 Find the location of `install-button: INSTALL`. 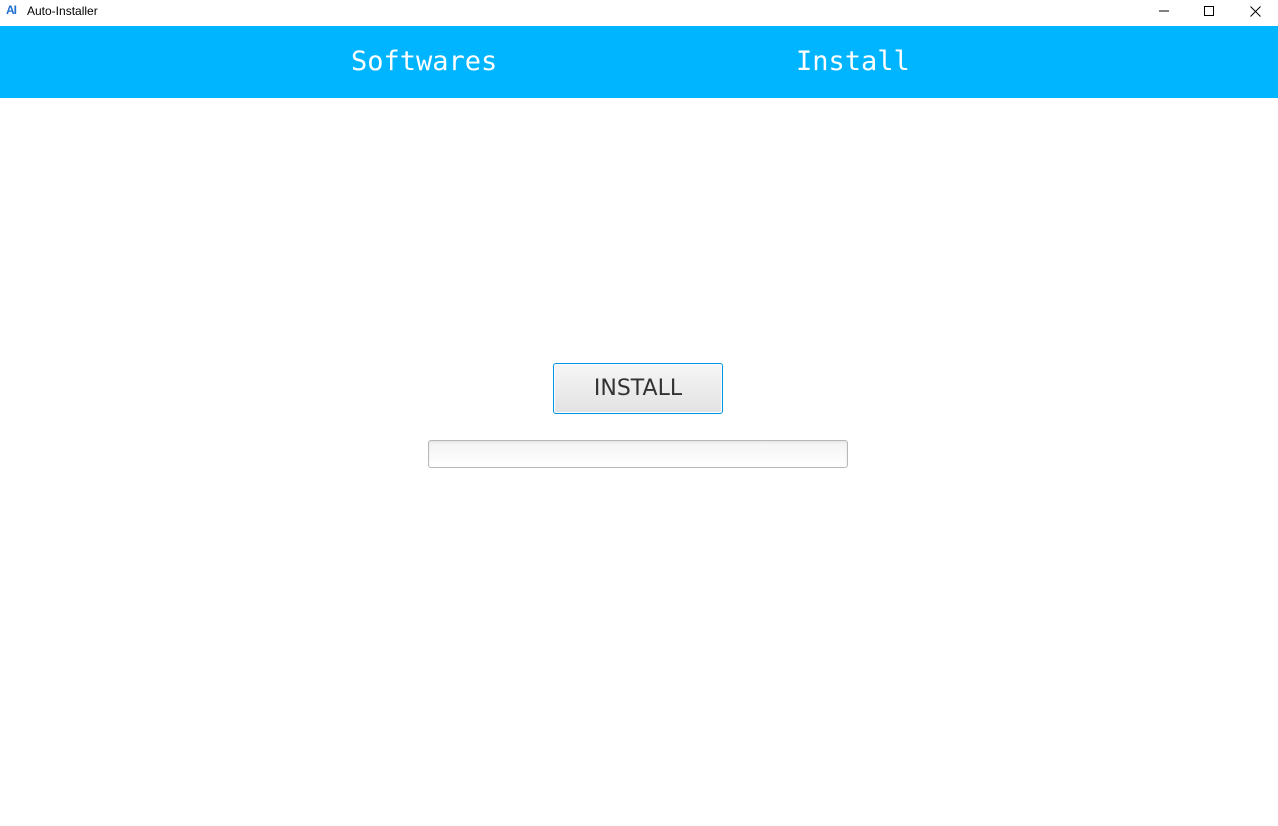

install-button: INSTALL is located at coordinates (638, 388).